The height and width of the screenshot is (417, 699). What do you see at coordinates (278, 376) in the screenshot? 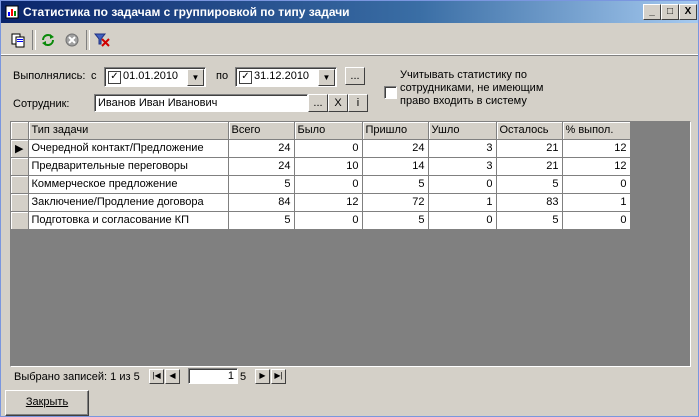
I see `last-page-icon: ▶|` at bounding box center [278, 376].